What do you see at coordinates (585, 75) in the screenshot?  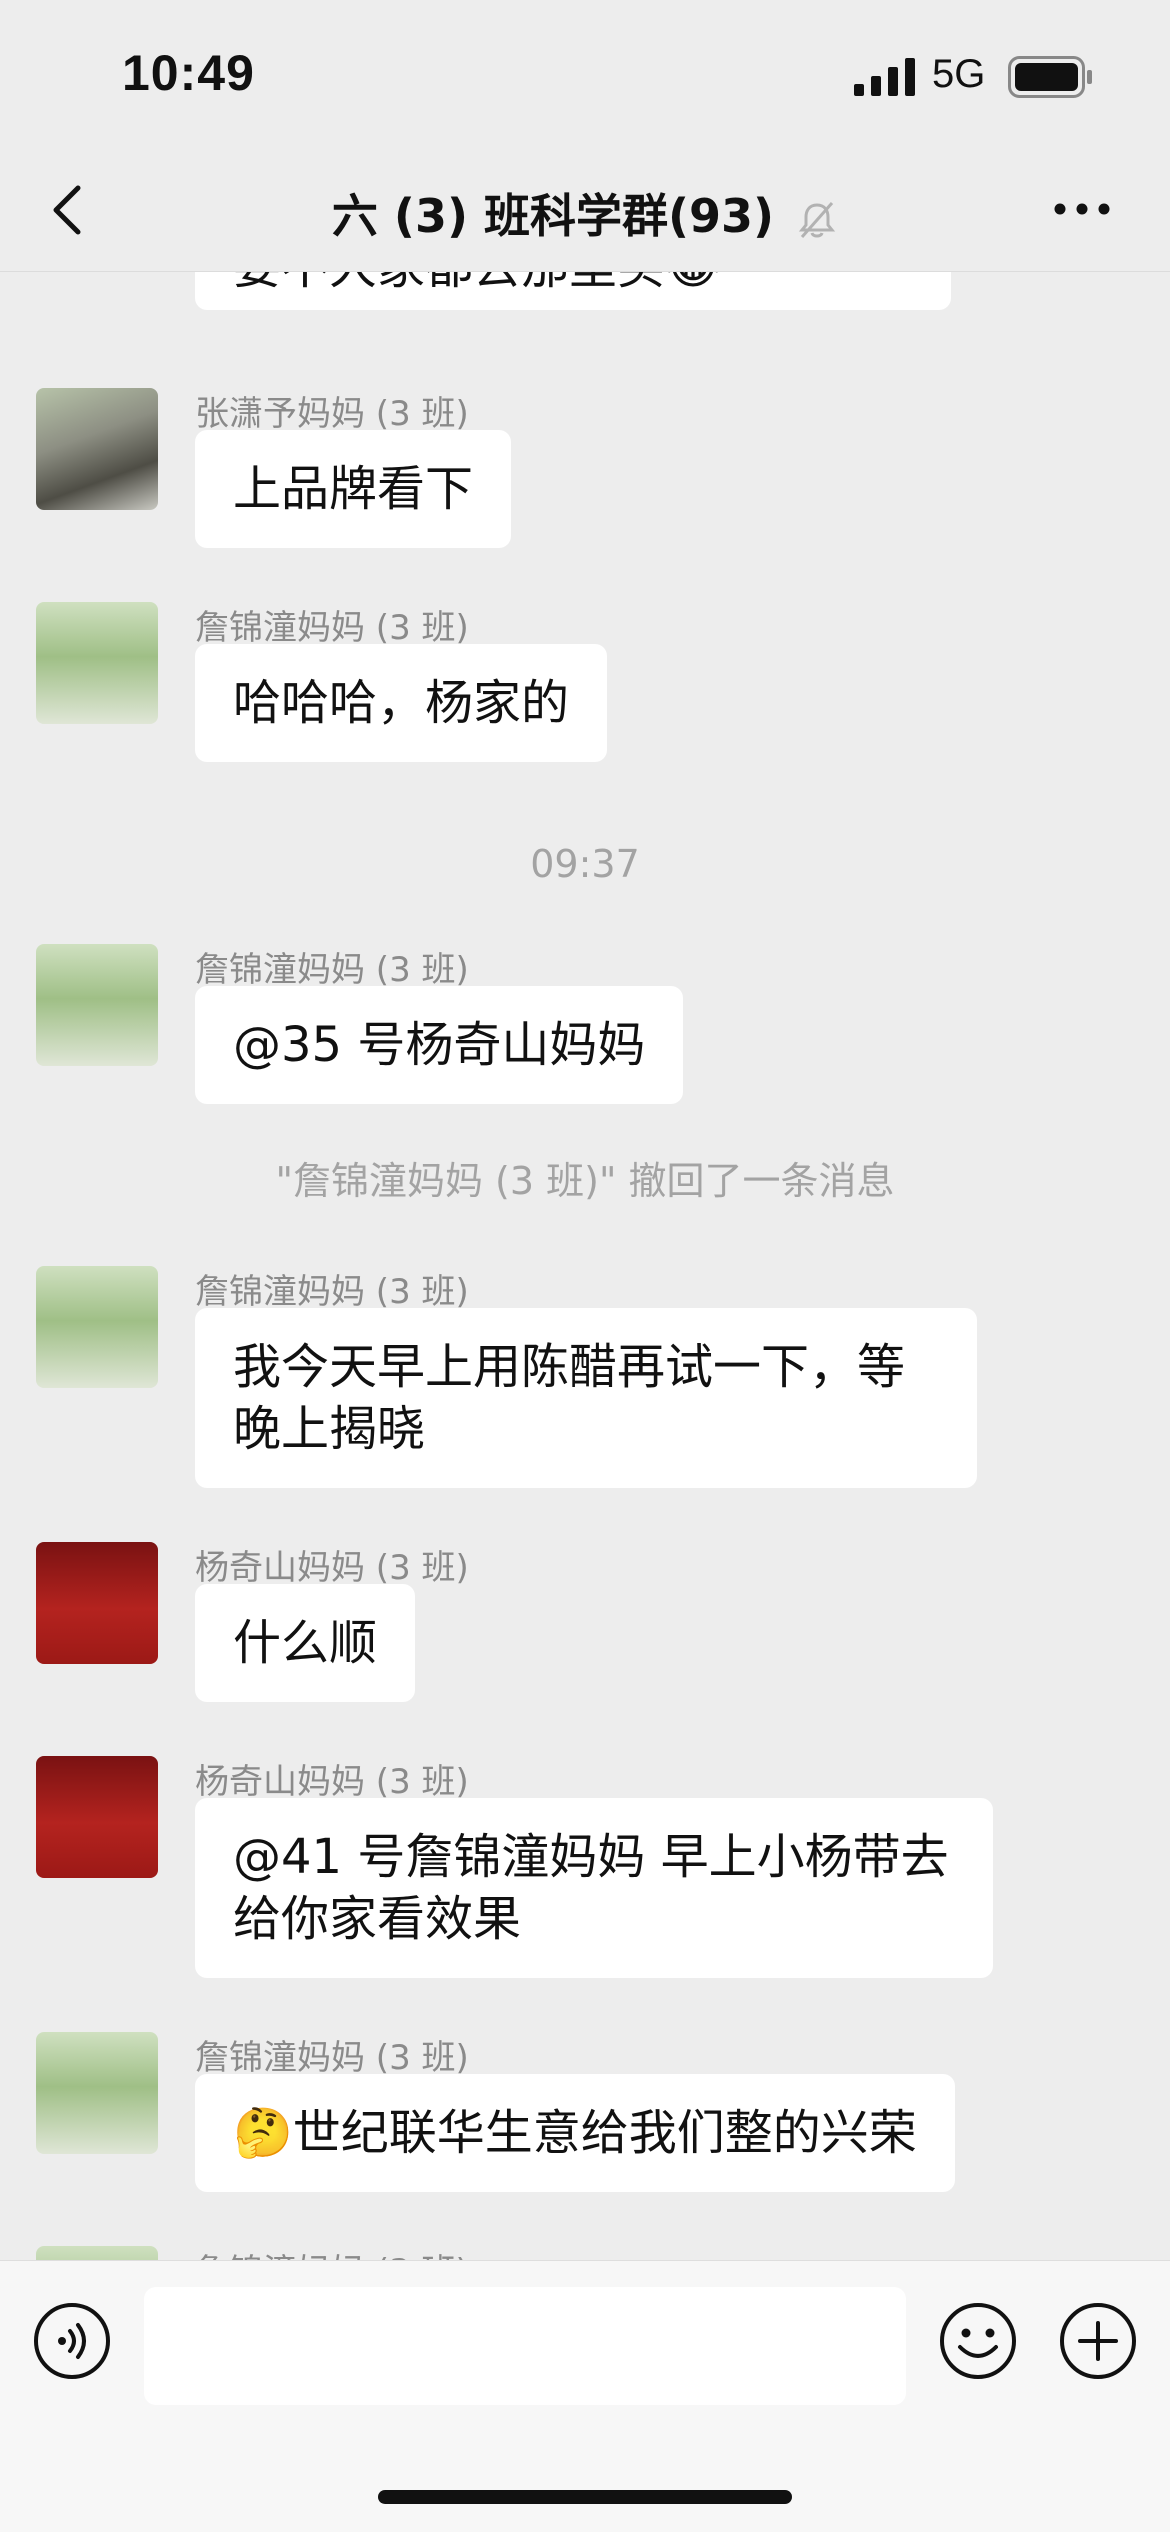 I see `status-bar: 10:49 5G` at bounding box center [585, 75].